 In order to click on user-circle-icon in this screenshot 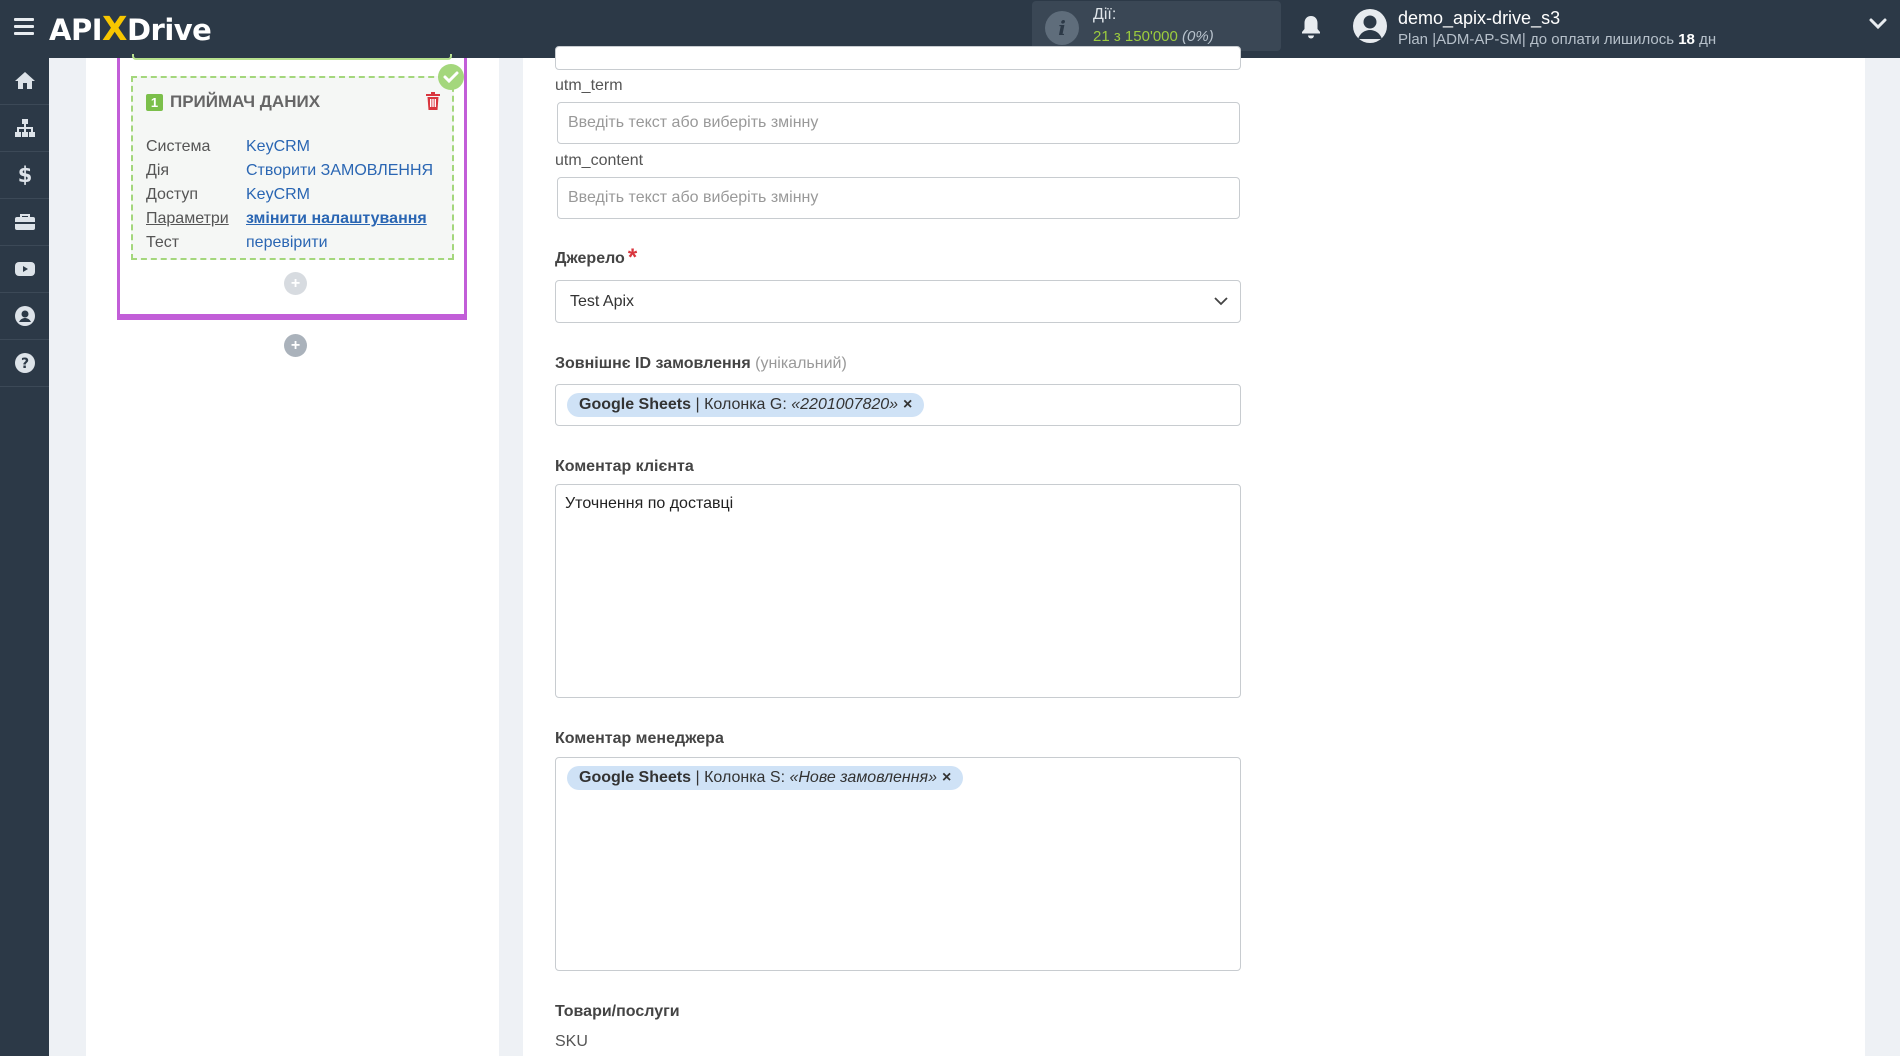, I will do `click(24, 316)`.